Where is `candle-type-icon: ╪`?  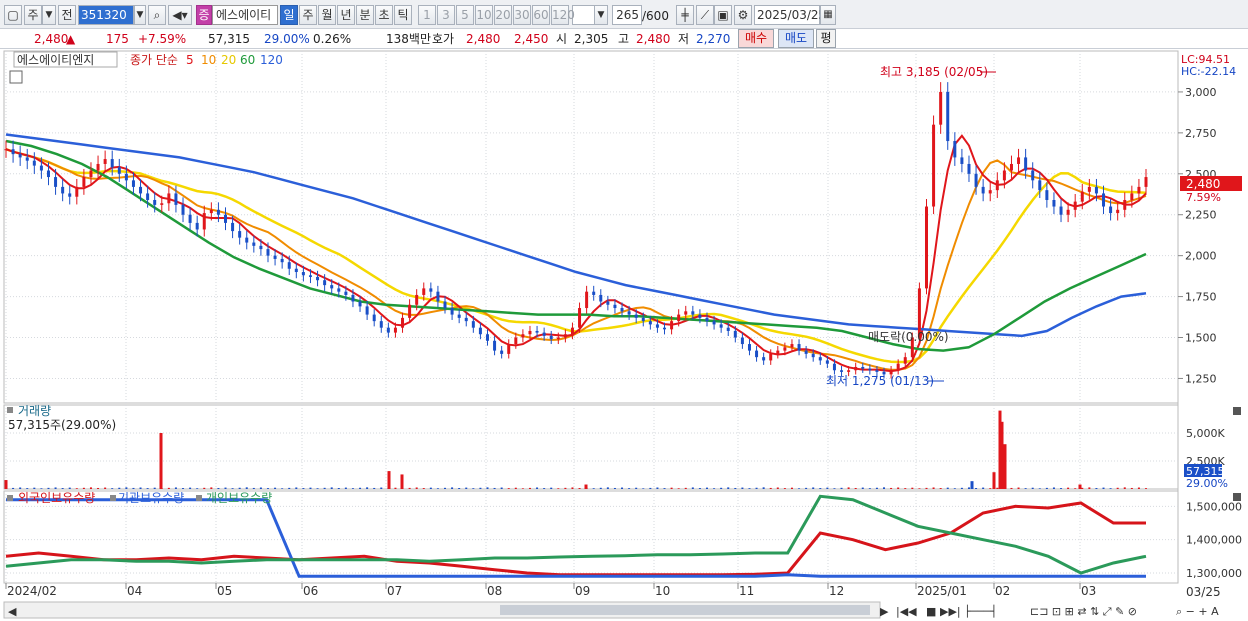
candle-type-icon: ╪ is located at coordinates (685, 15).